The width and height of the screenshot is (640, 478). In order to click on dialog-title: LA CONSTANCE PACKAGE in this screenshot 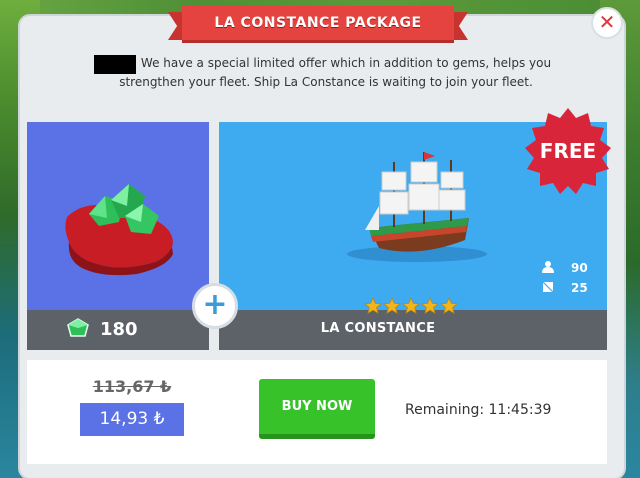, I will do `click(318, 23)`.